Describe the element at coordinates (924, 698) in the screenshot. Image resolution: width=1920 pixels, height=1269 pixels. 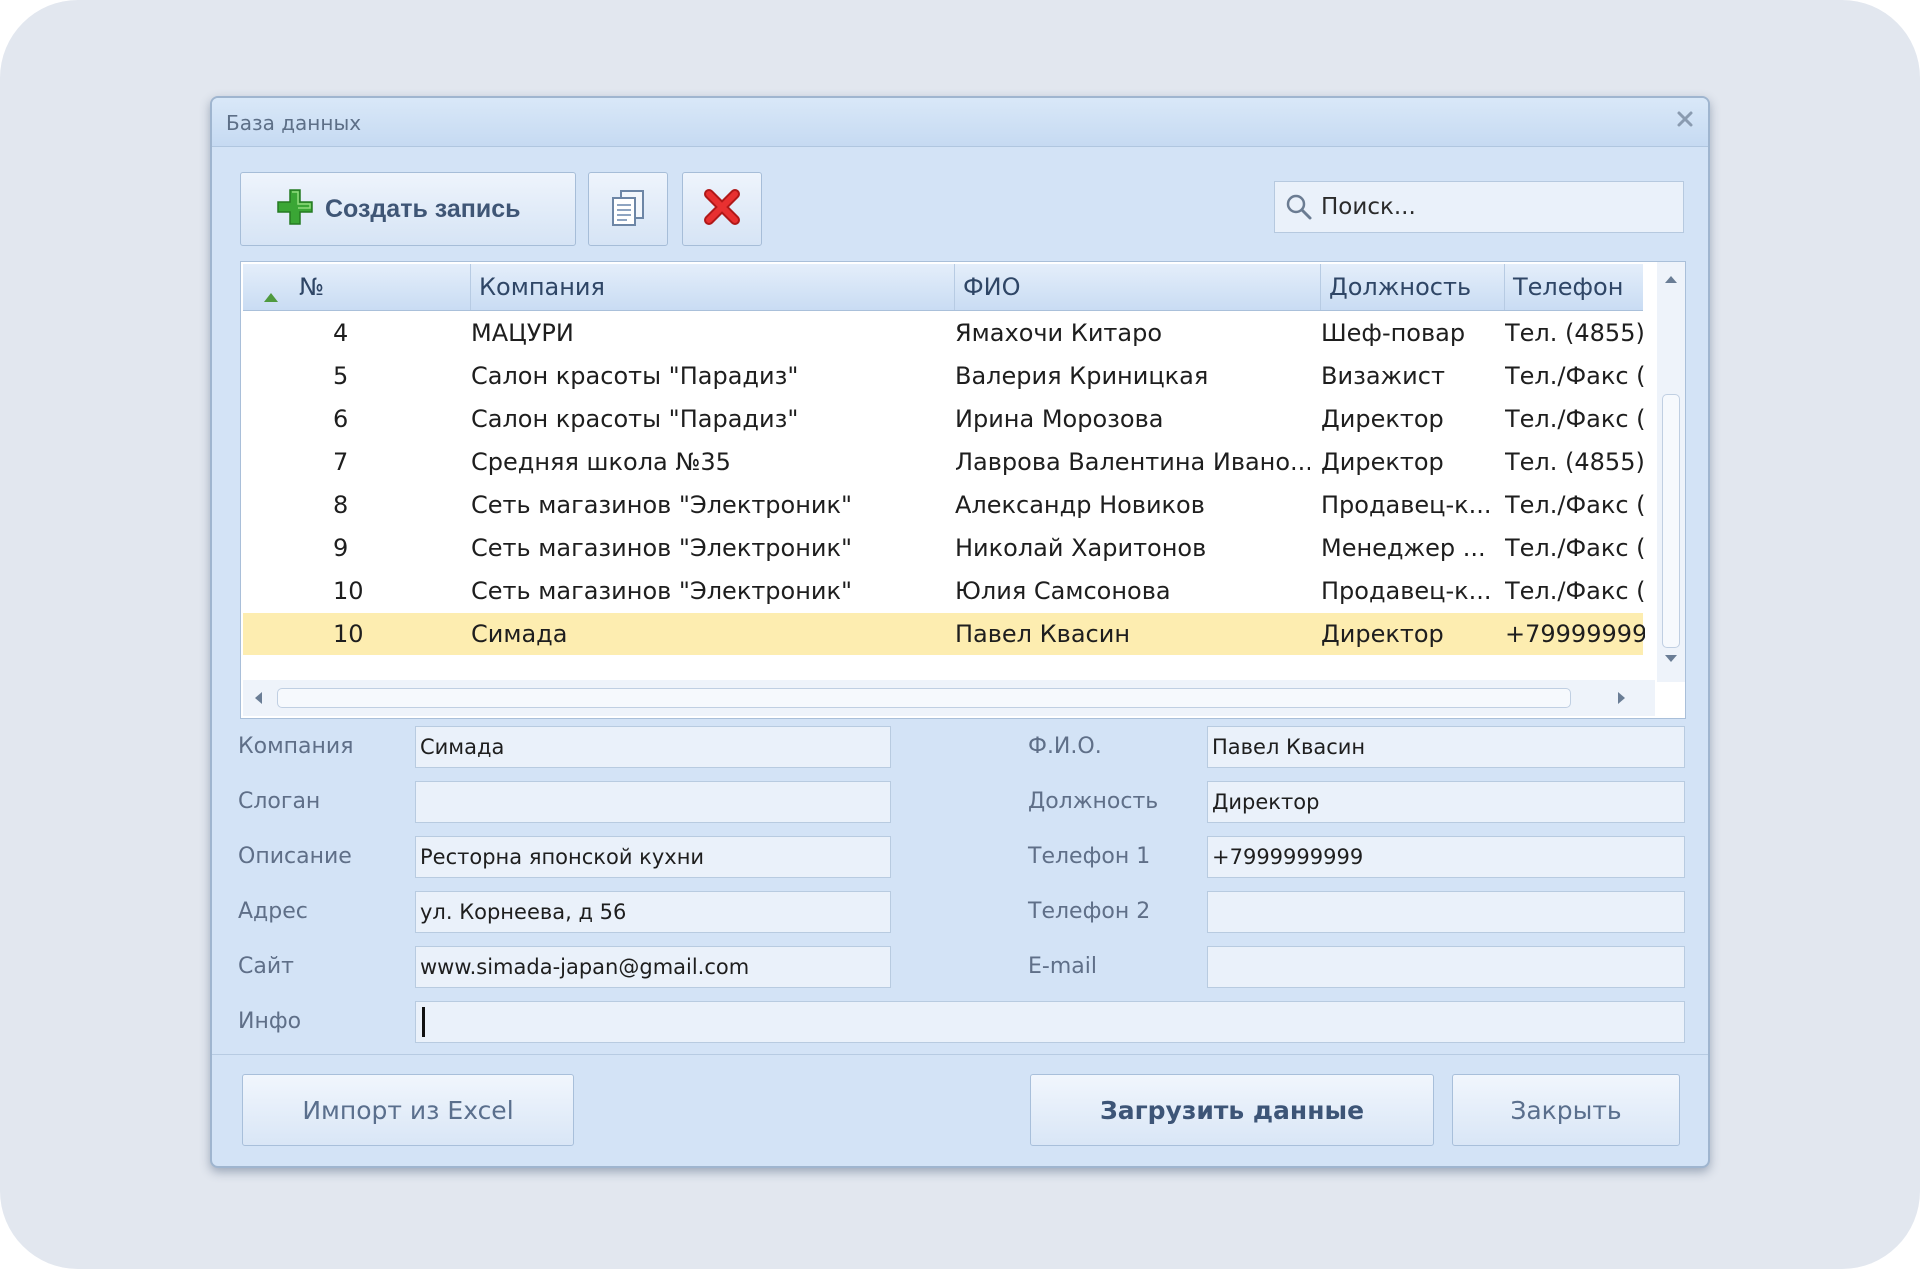
I see `horizontal-scroll-thumb` at that location.